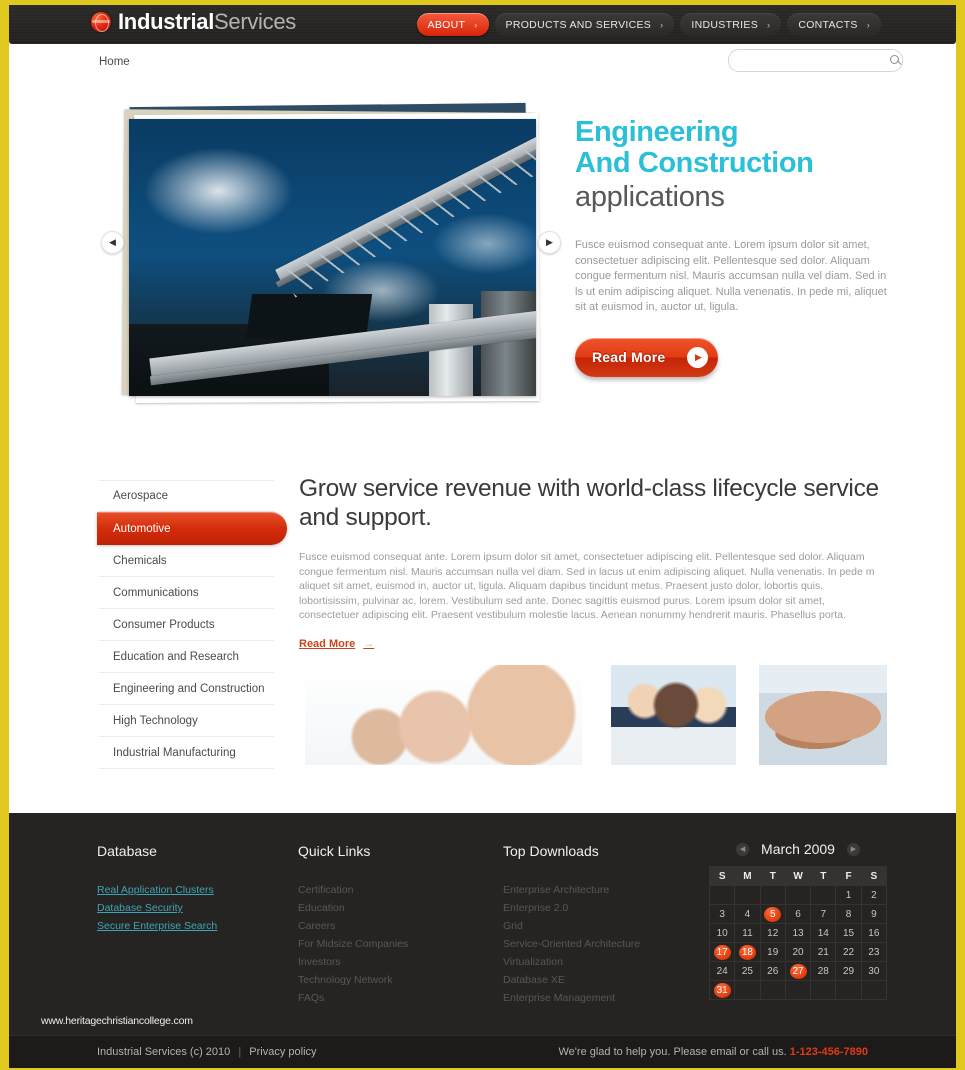 Image resolution: width=965 pixels, height=1070 pixels. I want to click on nav-item-industries: INDUSTRIES ›, so click(731, 24).